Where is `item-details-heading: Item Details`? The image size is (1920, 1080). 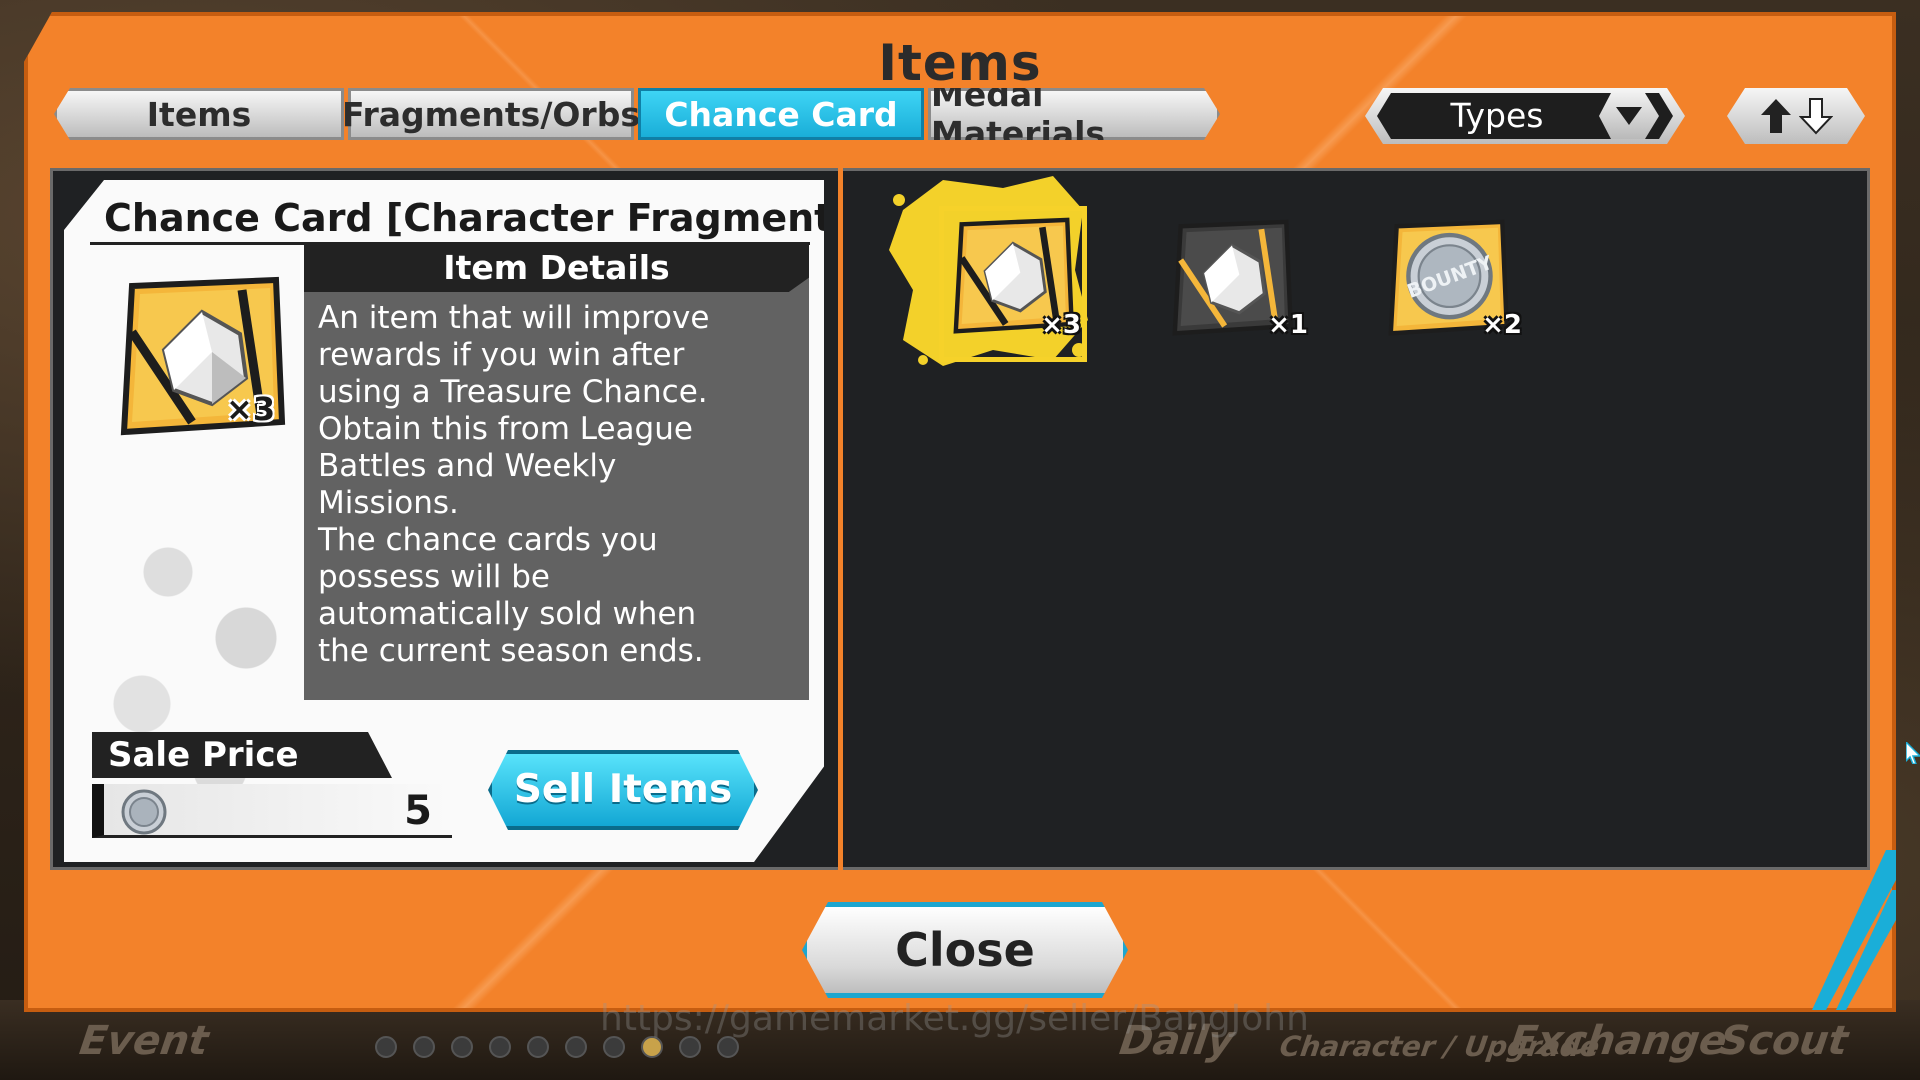 item-details-heading: Item Details is located at coordinates (556, 268).